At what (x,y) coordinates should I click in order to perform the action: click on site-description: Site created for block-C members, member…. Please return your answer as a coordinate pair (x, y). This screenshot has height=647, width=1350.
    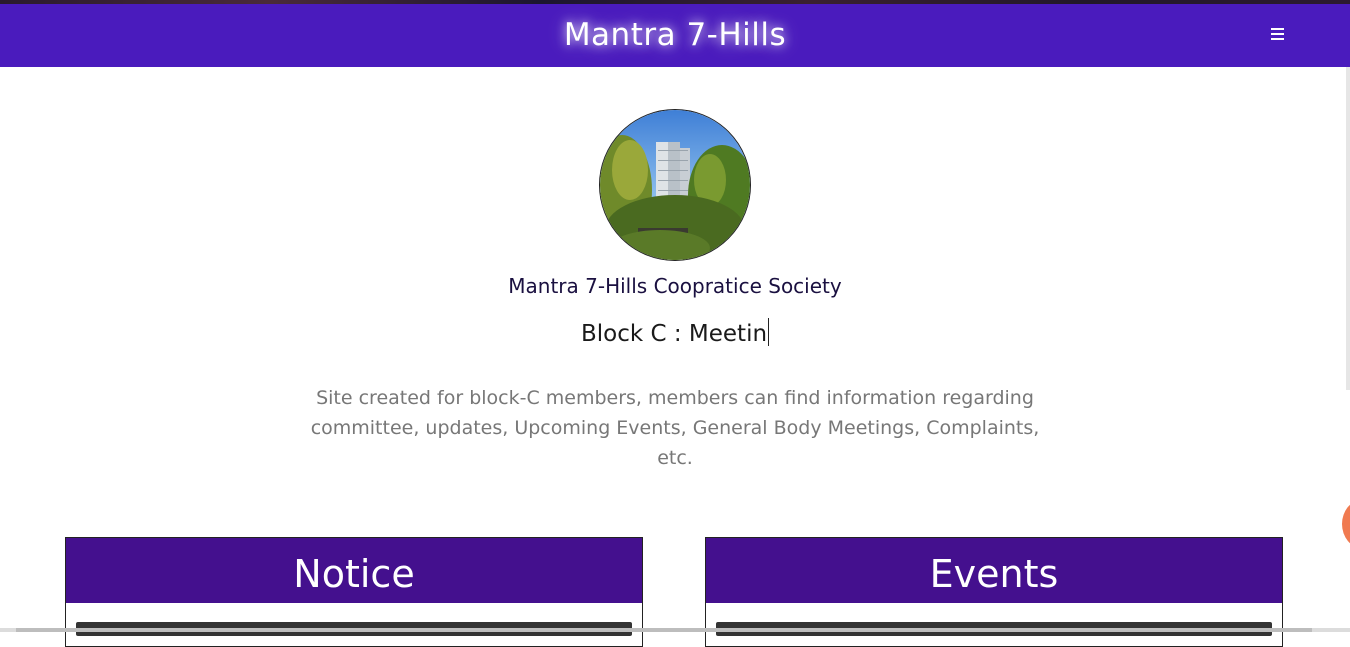
    Looking at the image, I should click on (675, 428).